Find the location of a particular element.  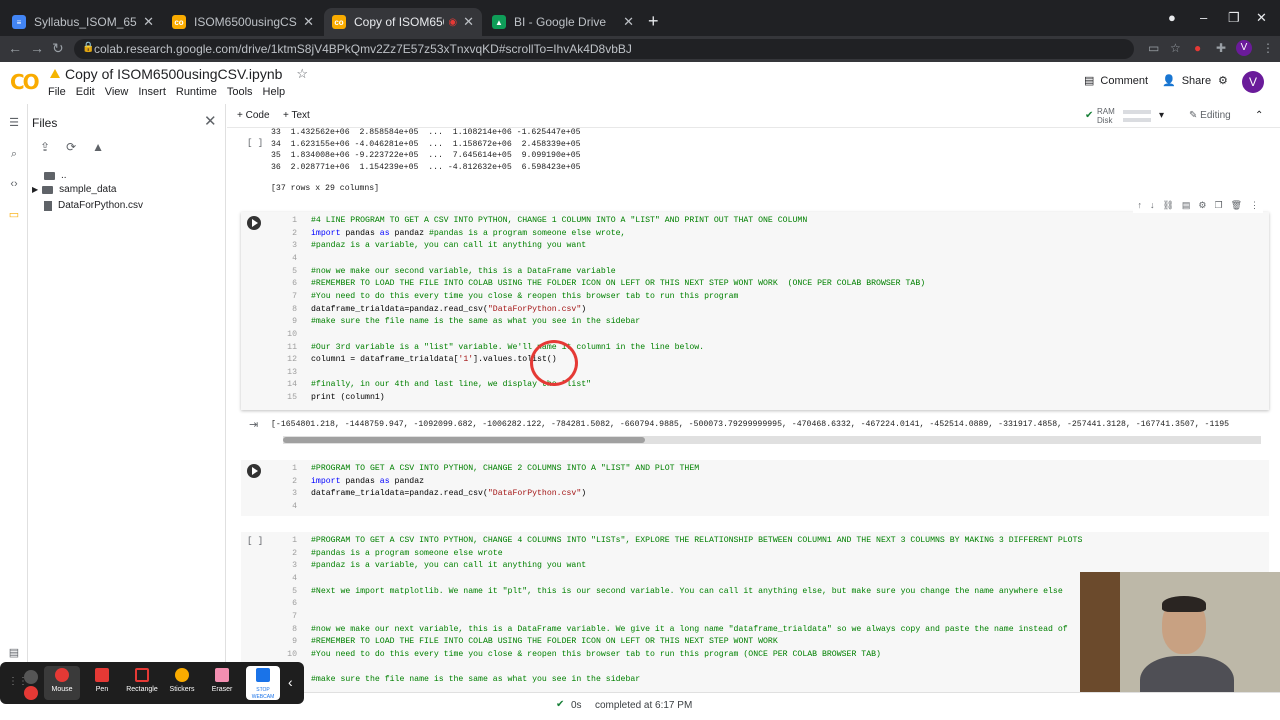

bookmark-star-icon: ☆ is located at coordinates (1175, 48).